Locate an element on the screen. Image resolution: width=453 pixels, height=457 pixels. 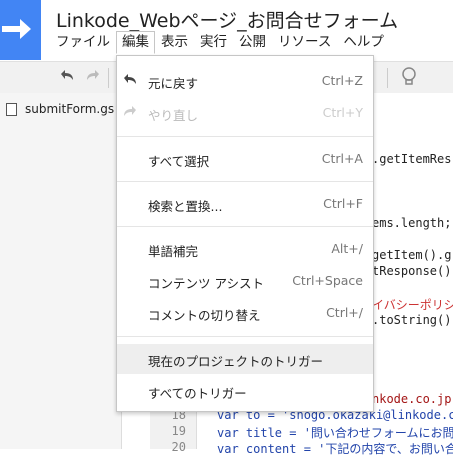
menu-item-label: 現在のプロジェクトのトリガー is located at coordinates (236, 361).